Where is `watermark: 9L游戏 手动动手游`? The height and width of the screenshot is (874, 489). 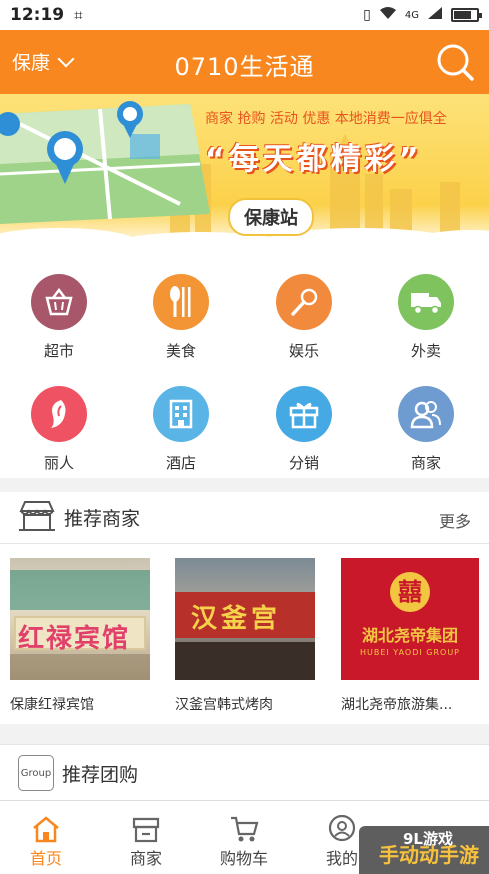 watermark: 9L游戏 手动动手游 is located at coordinates (424, 850).